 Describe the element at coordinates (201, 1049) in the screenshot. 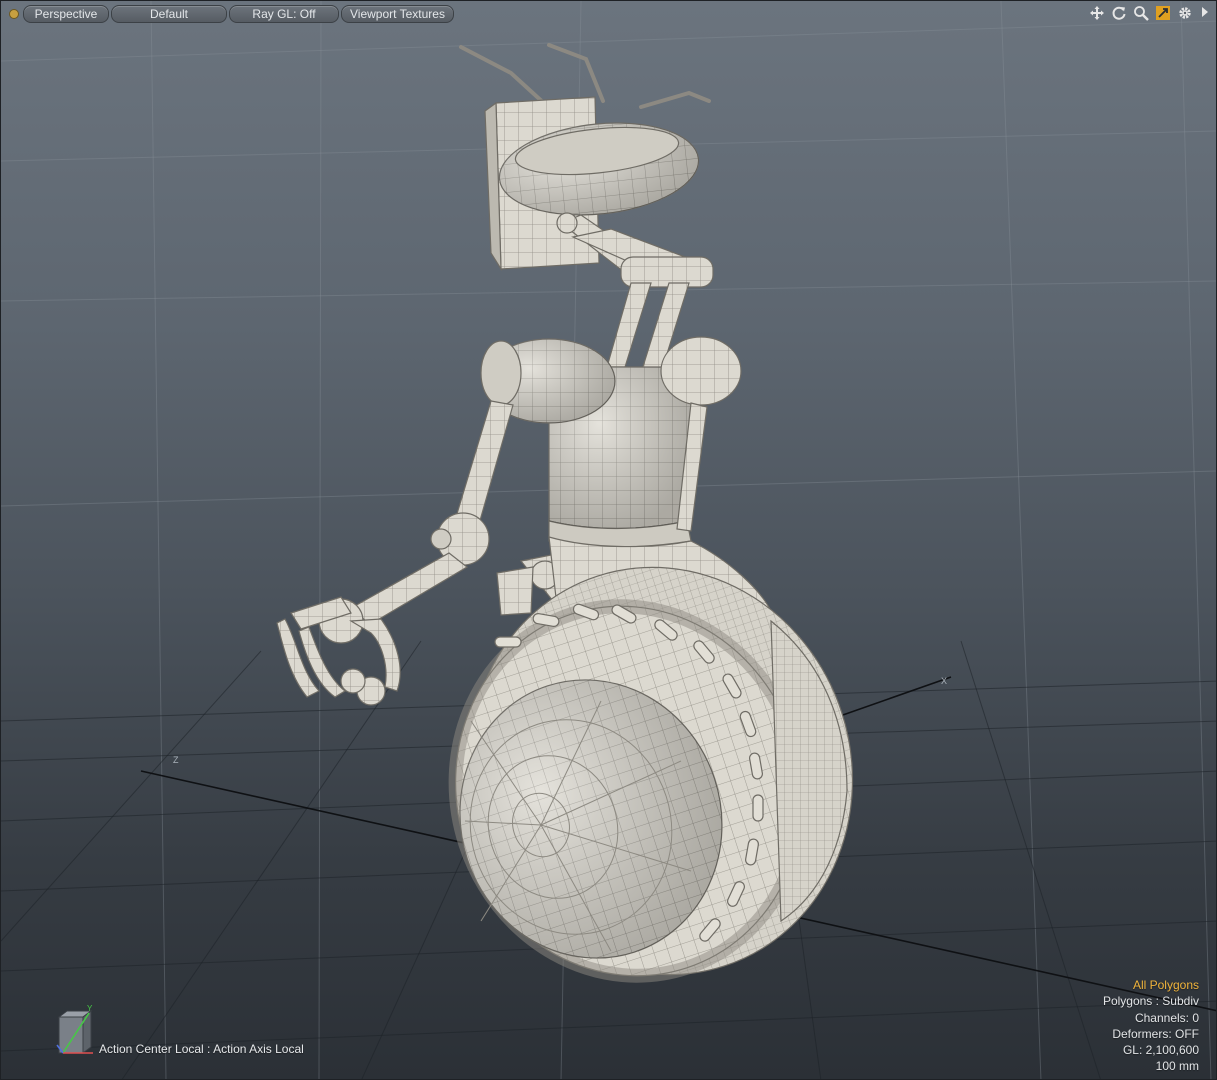

I see `action-center-status: Action Center Local : Action Axis Local` at that location.